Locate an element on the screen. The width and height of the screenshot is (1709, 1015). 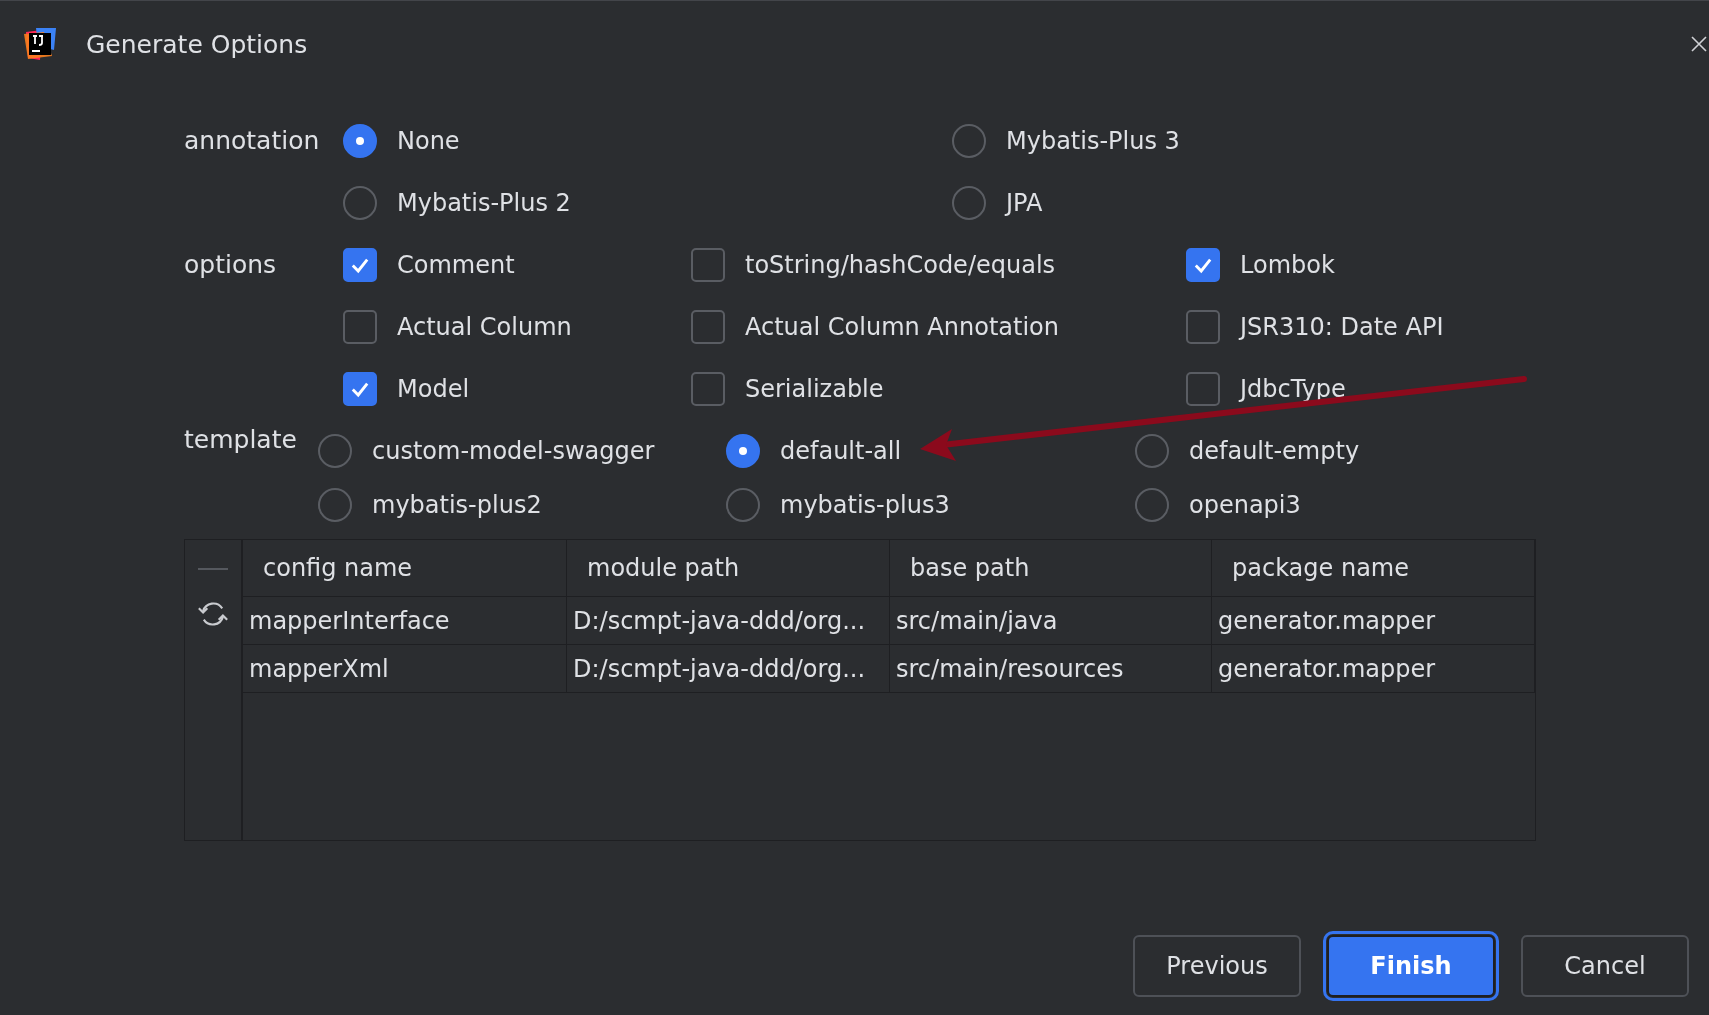
radio-label: None is located at coordinates (428, 141).